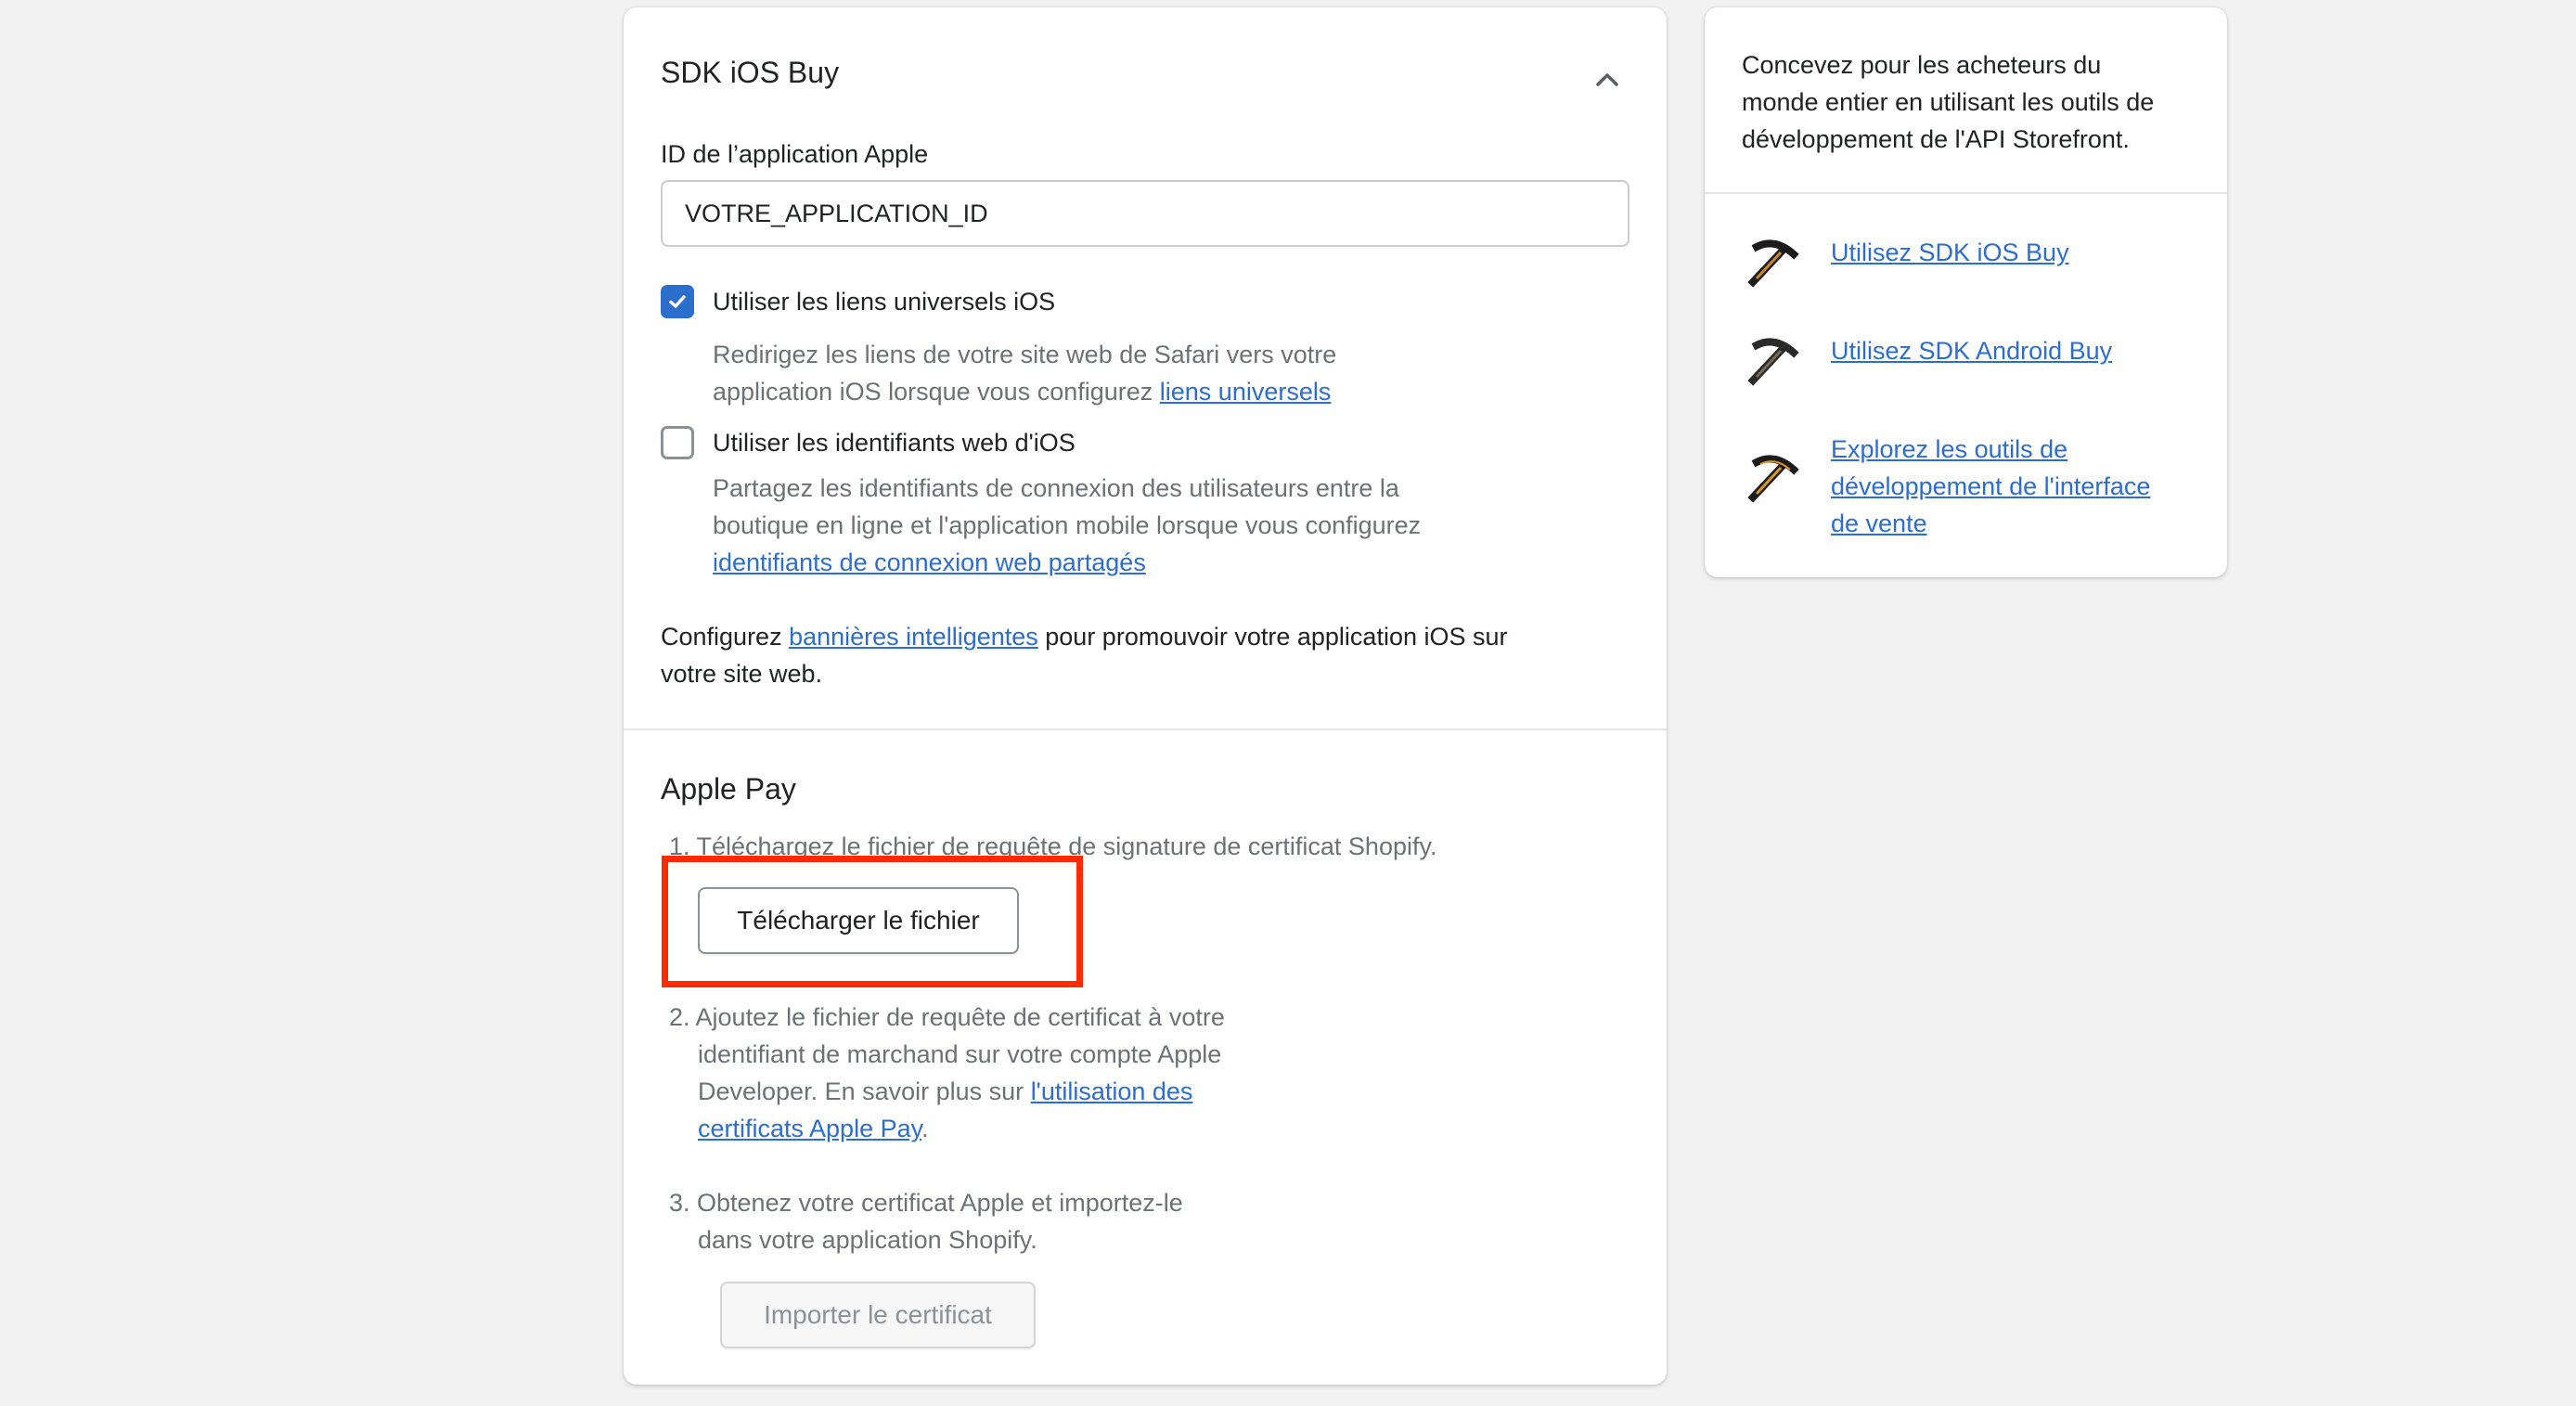  I want to click on web-credentials-link-line: identifiants de connexion web partagés, so click(929, 562).